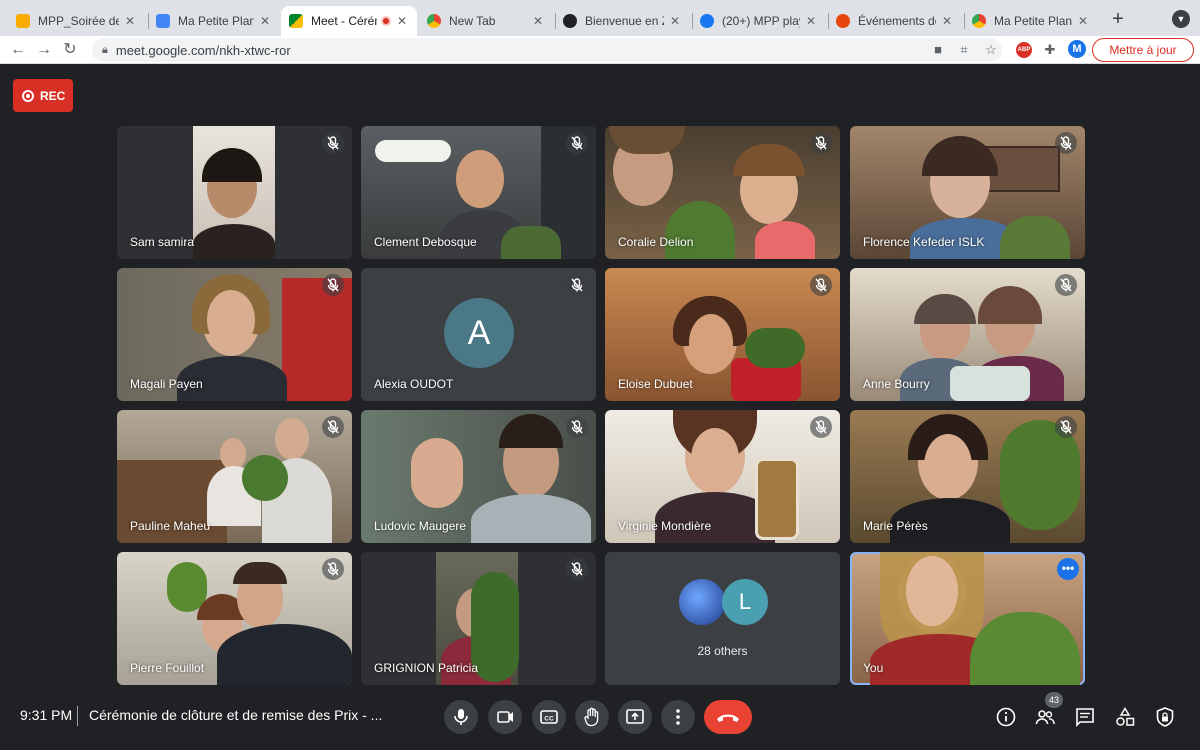  I want to click on address-bar: 🔒︎ meet.google.com/nkh-xtwc-ror, so click(547, 50).